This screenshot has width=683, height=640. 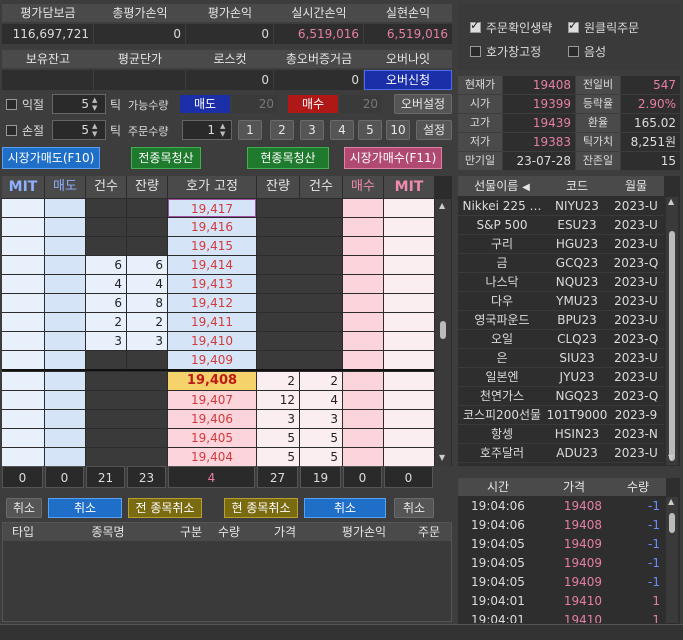 What do you see at coordinates (11, 104) in the screenshot?
I see `profit-checkbox` at bounding box center [11, 104].